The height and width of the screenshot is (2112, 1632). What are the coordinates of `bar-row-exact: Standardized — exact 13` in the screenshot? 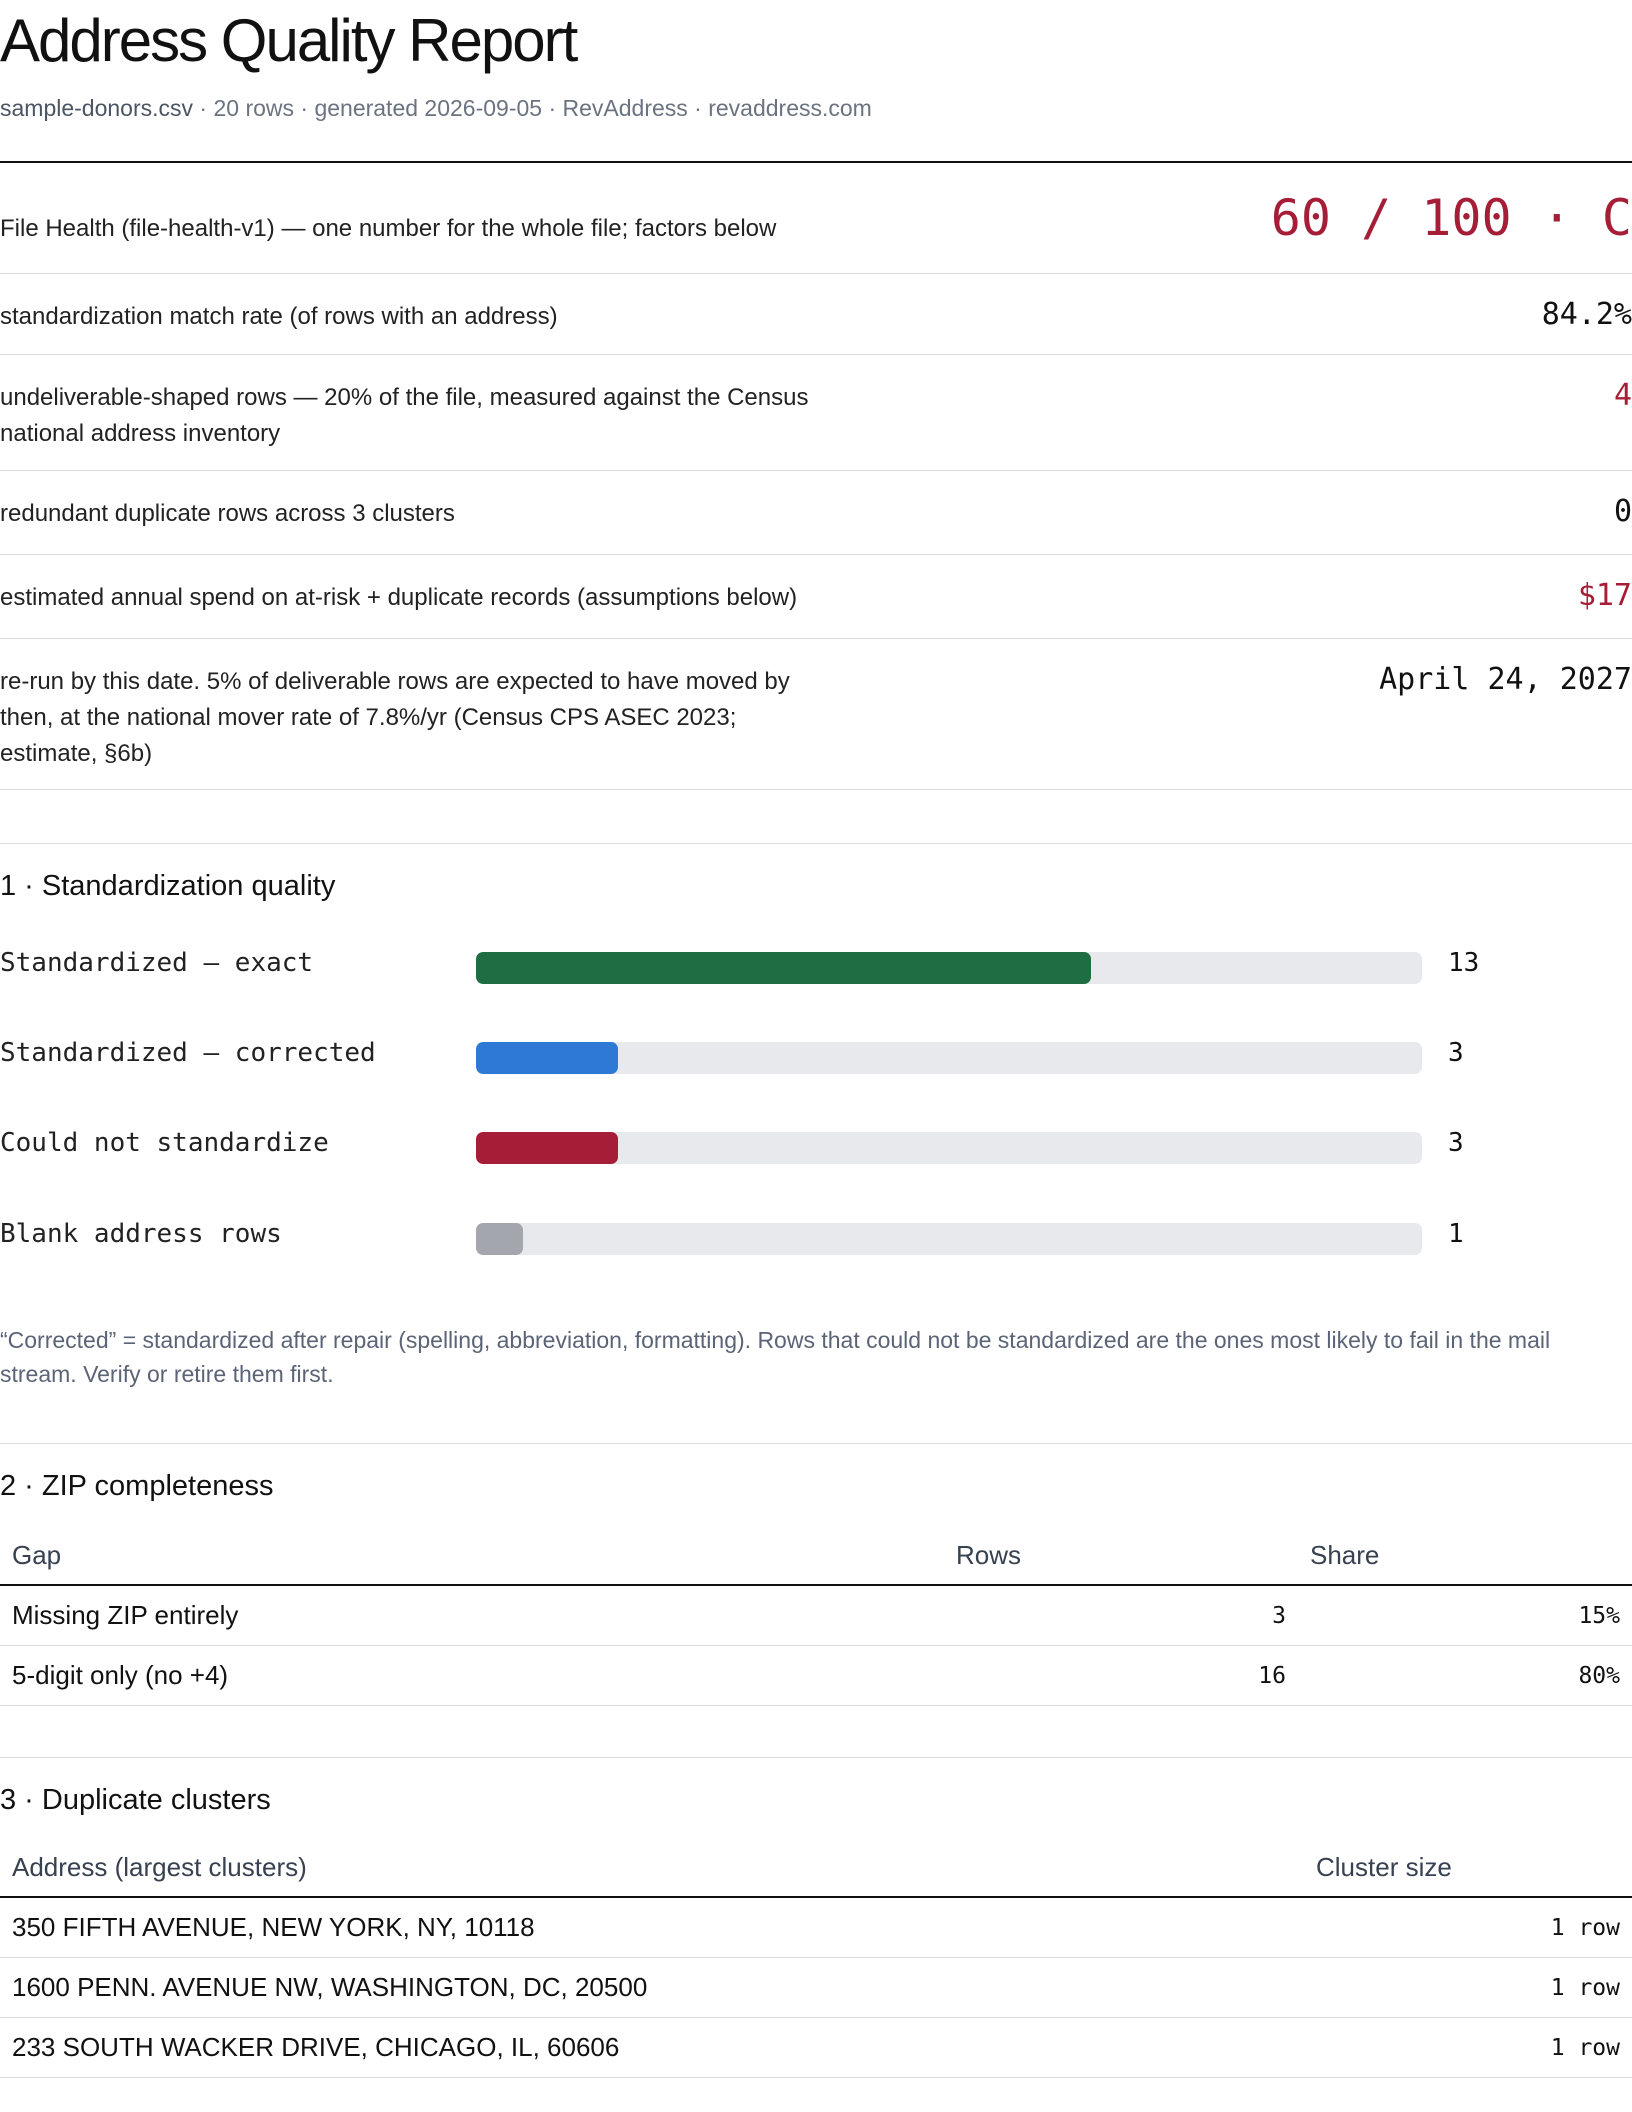 It's located at (816, 966).